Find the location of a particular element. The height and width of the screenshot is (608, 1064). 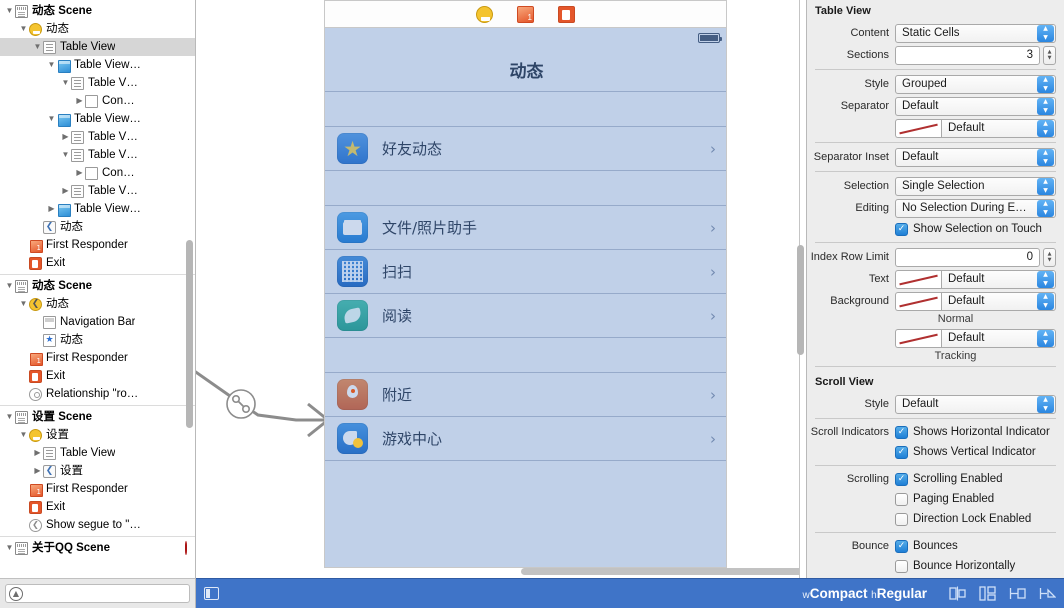

paging-enabled-checkbox is located at coordinates (901, 499).